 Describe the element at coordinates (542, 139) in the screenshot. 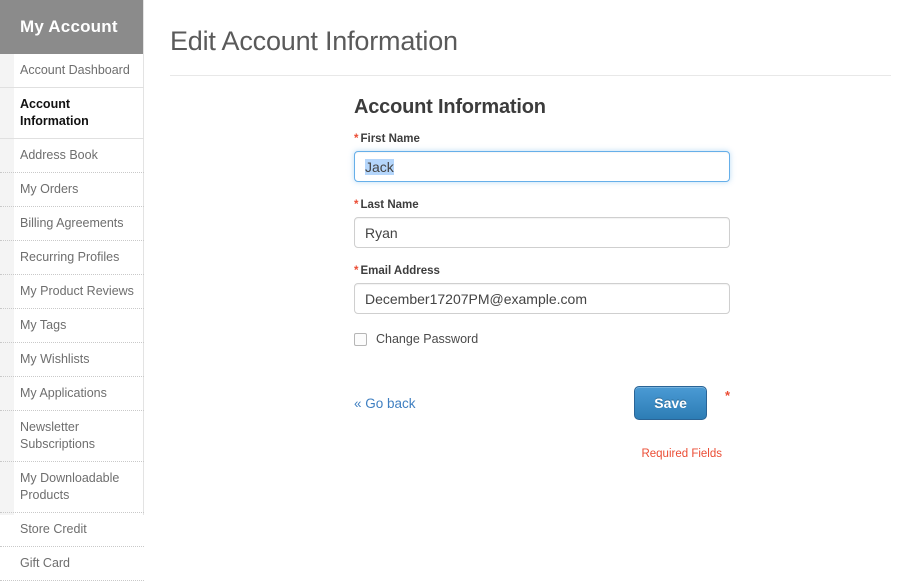

I see `first-name-label: * First Name` at that location.